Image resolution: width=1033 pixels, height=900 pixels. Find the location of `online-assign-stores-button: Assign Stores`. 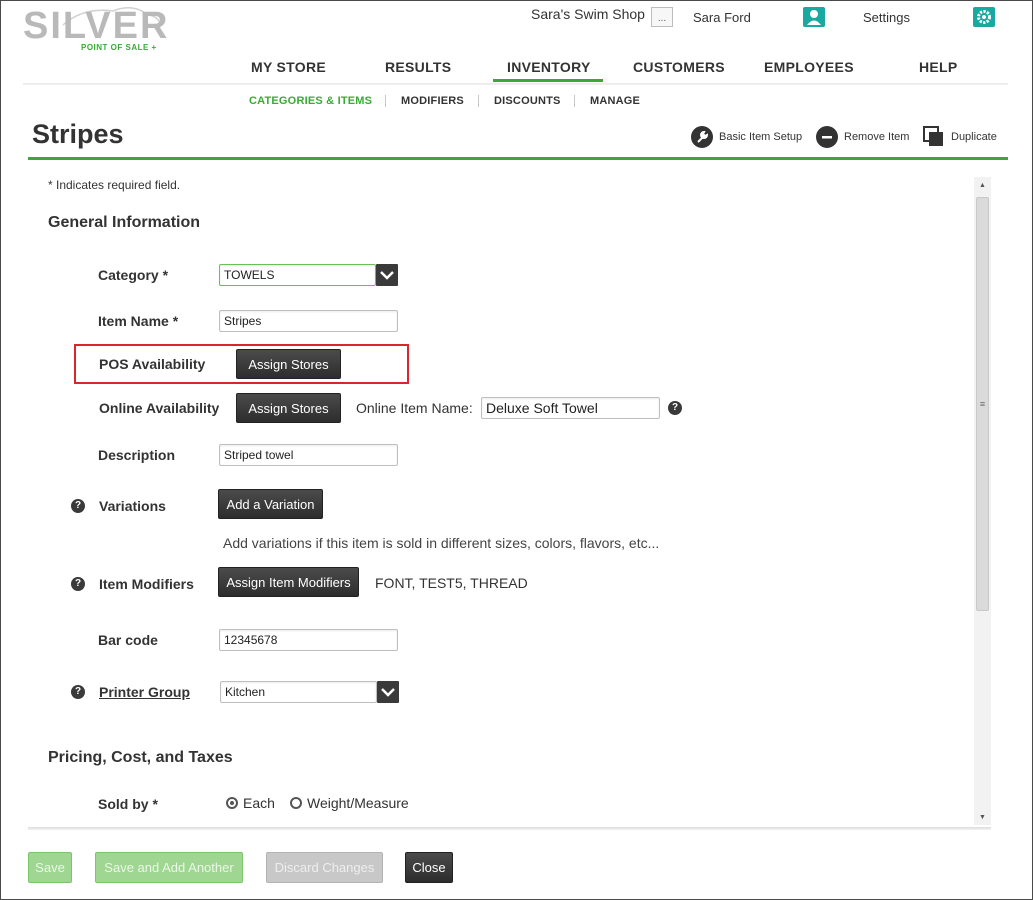

online-assign-stores-button: Assign Stores is located at coordinates (288, 408).